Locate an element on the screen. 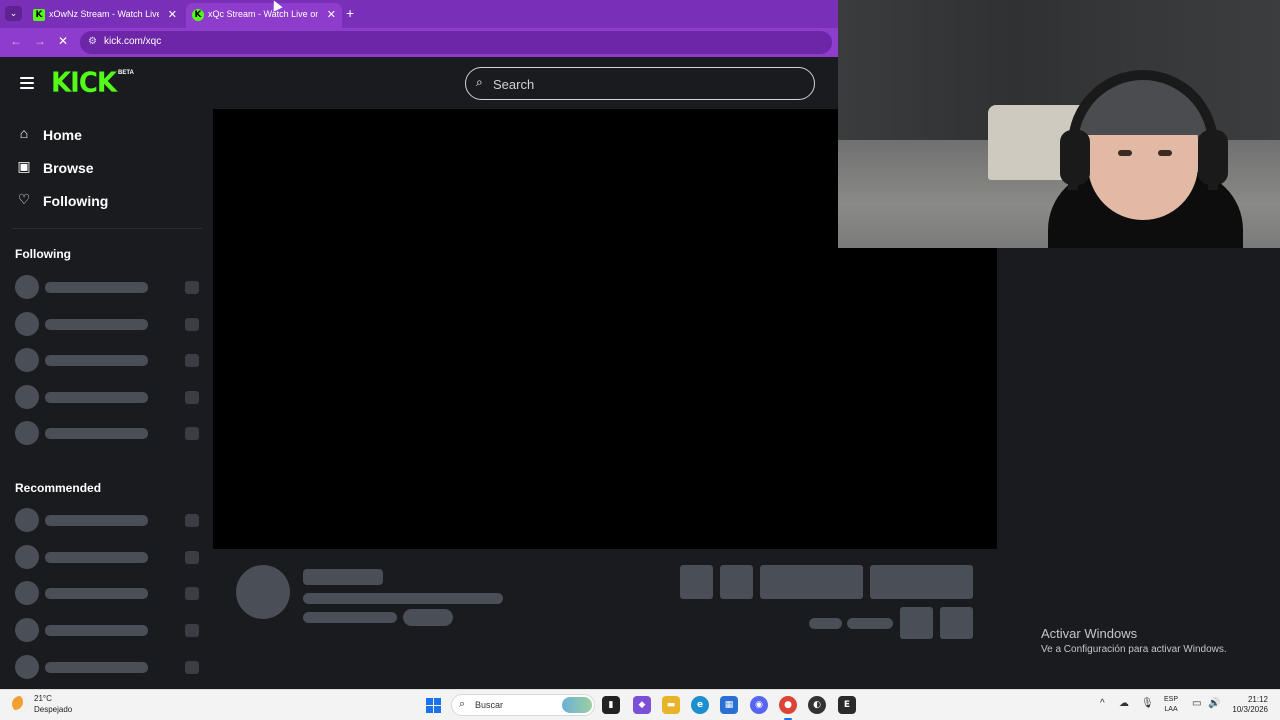 Image resolution: width=1280 pixels, height=720 pixels. onedrive-icon: ☁ is located at coordinates (1124, 703).